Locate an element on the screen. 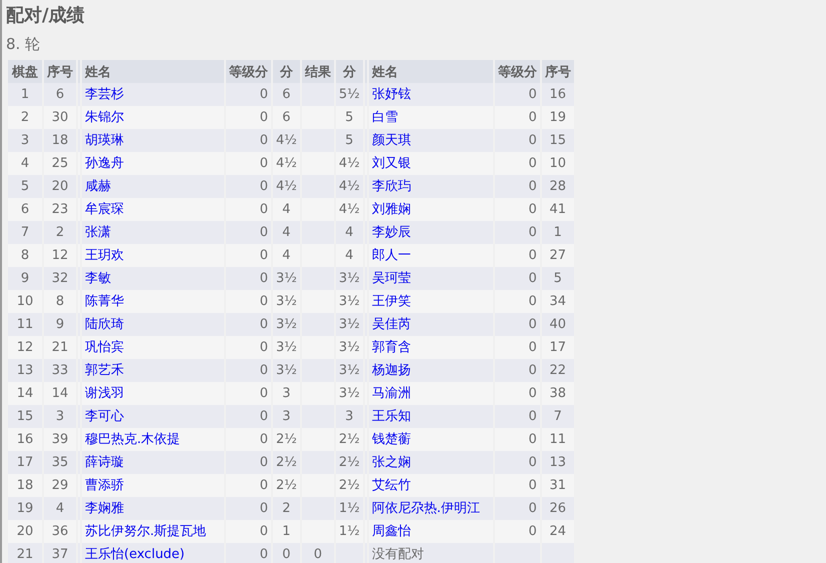  table-cell: 24 is located at coordinates (557, 531).